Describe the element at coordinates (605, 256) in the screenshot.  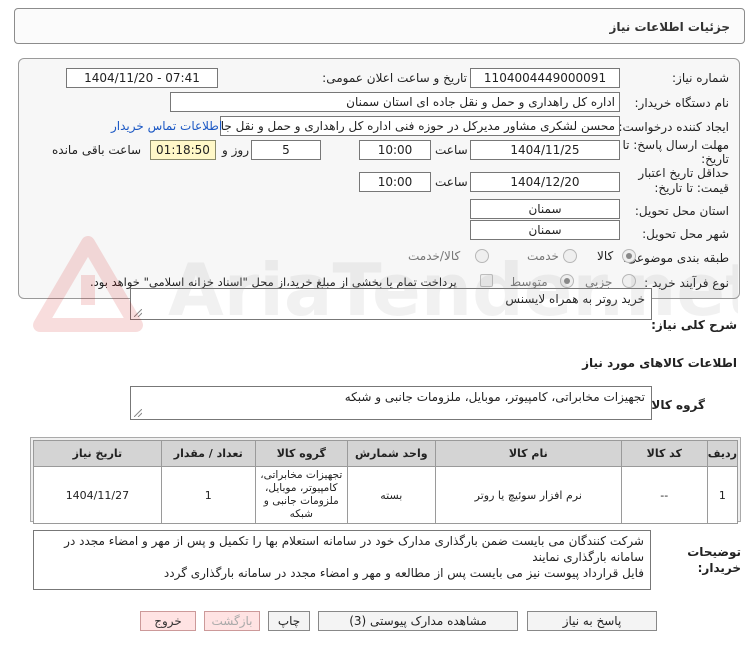
I see `category-goods-label: کالا` at that location.